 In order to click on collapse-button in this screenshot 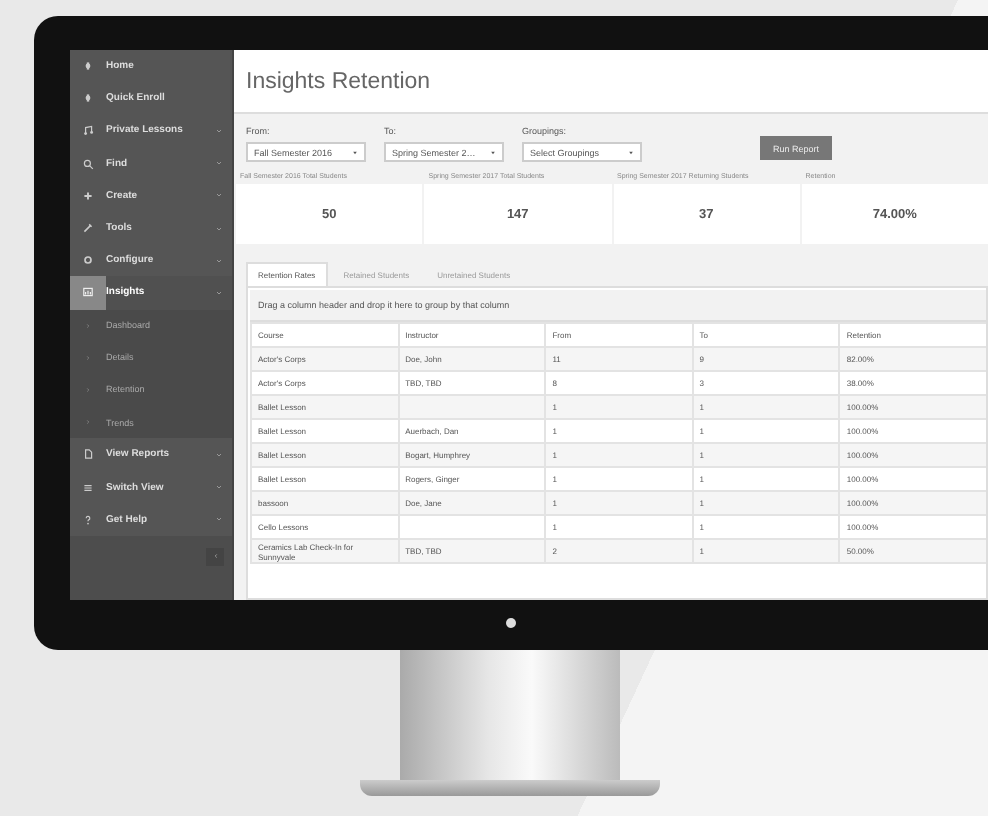, I will do `click(215, 556)`.